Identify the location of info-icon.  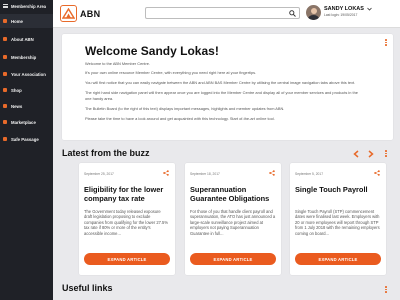
(5, 39).